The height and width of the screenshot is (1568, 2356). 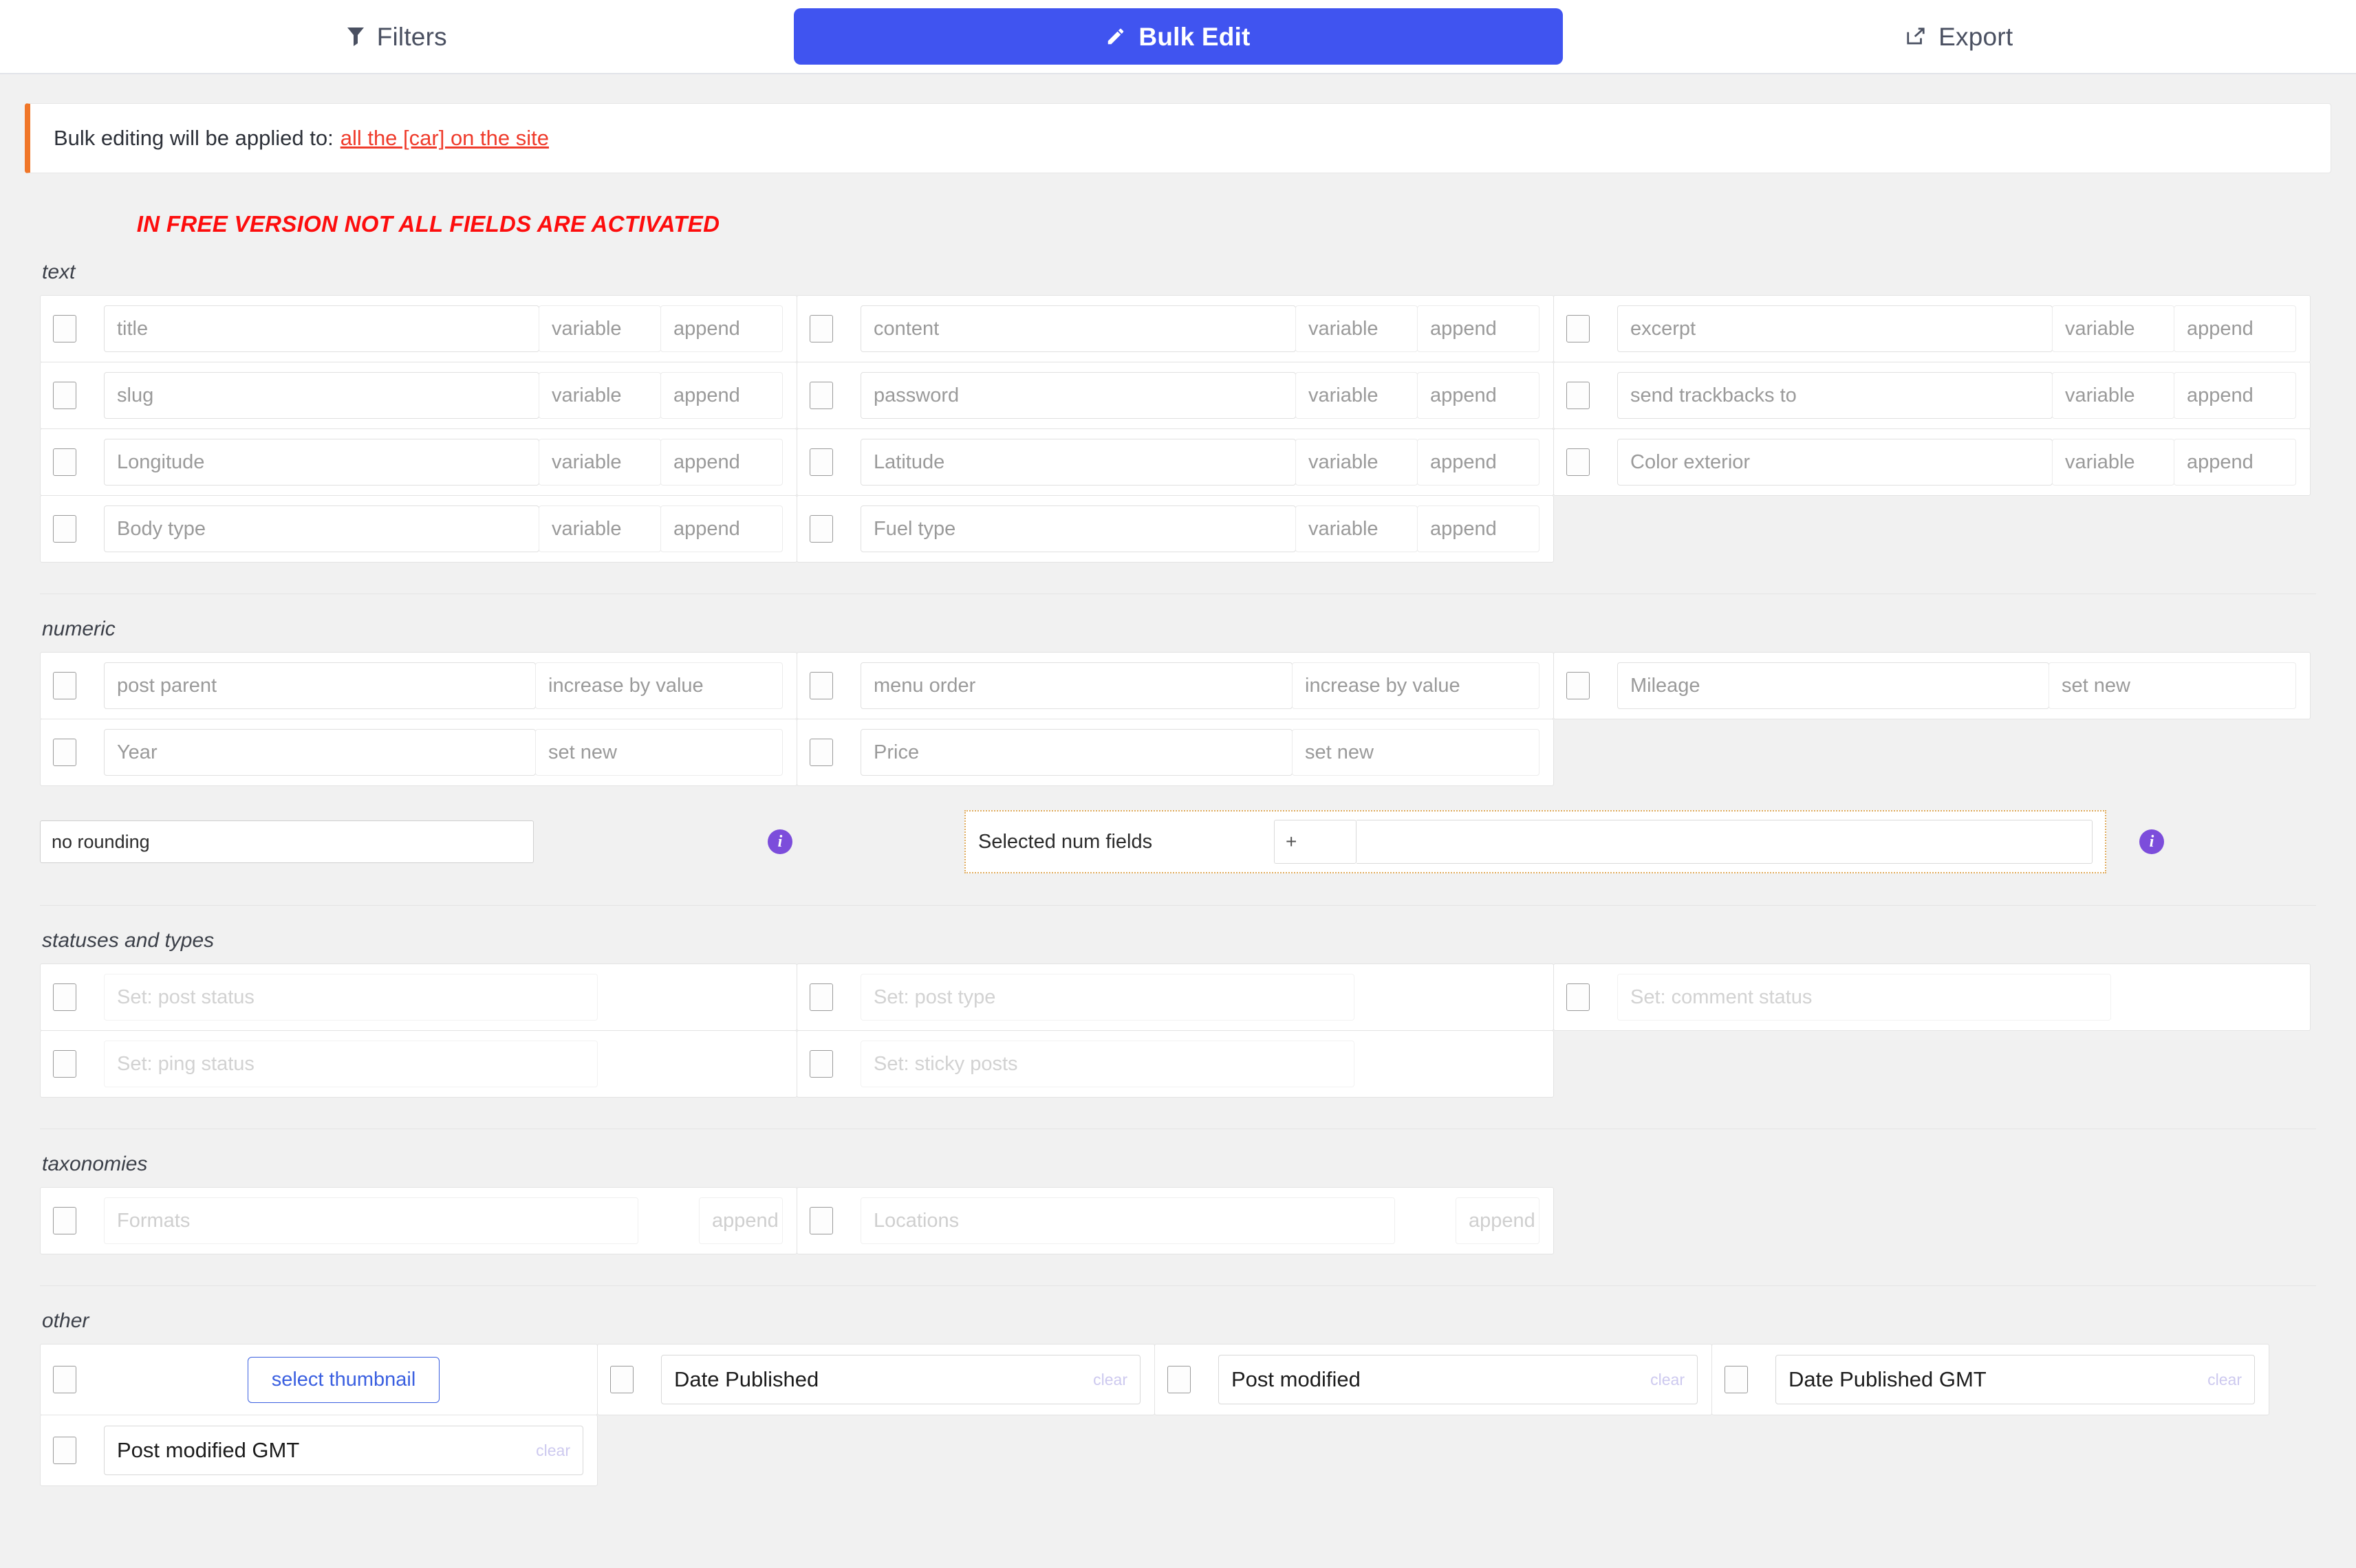 I want to click on action-price: set new, so click(x=1416, y=753).